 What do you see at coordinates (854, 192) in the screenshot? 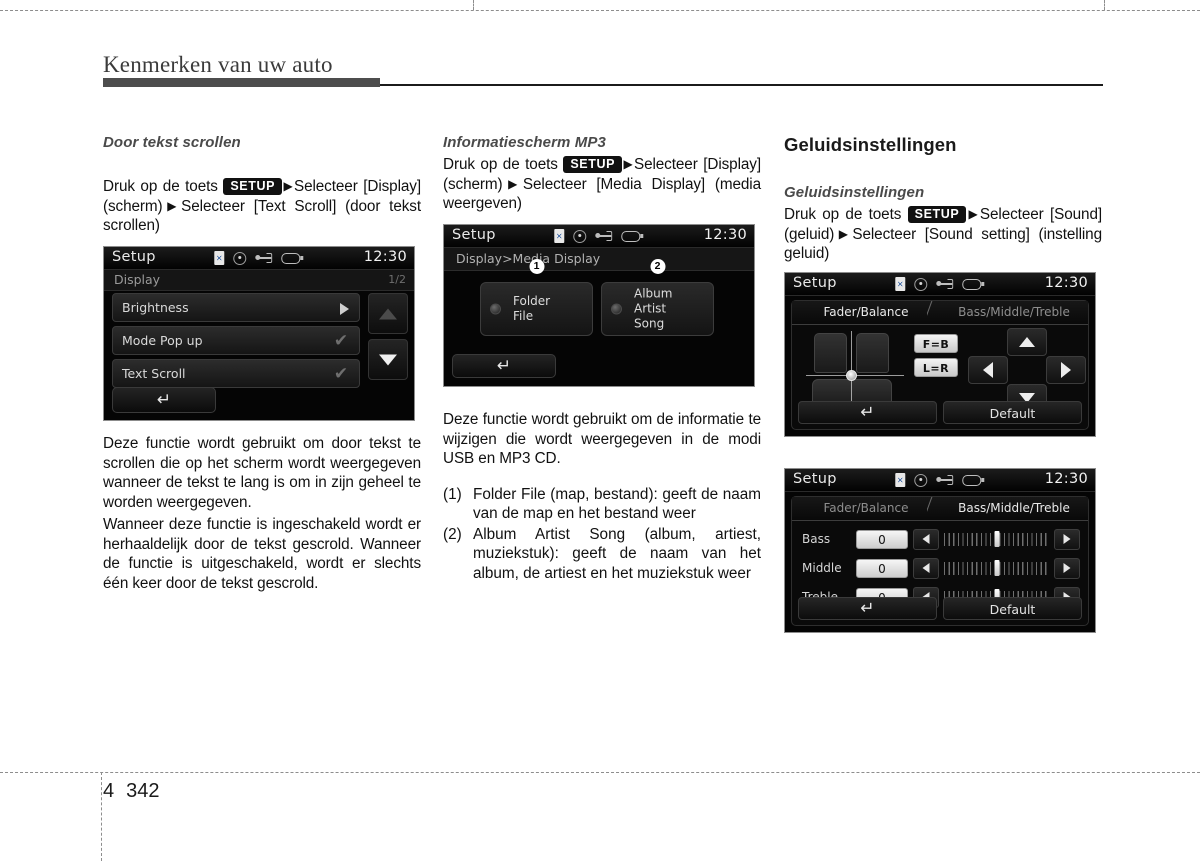
I see `col3-subtitle: Geluidsinstellingen` at bounding box center [854, 192].